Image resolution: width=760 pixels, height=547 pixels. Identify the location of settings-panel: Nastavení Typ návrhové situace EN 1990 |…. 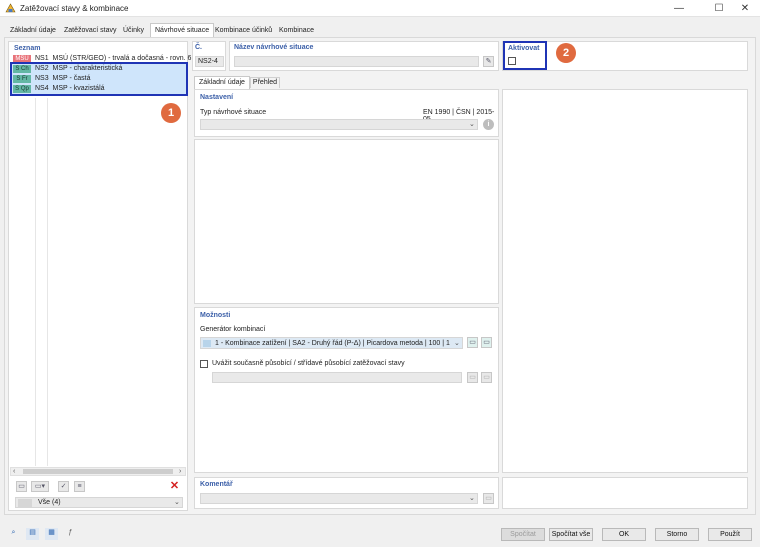
(346, 113).